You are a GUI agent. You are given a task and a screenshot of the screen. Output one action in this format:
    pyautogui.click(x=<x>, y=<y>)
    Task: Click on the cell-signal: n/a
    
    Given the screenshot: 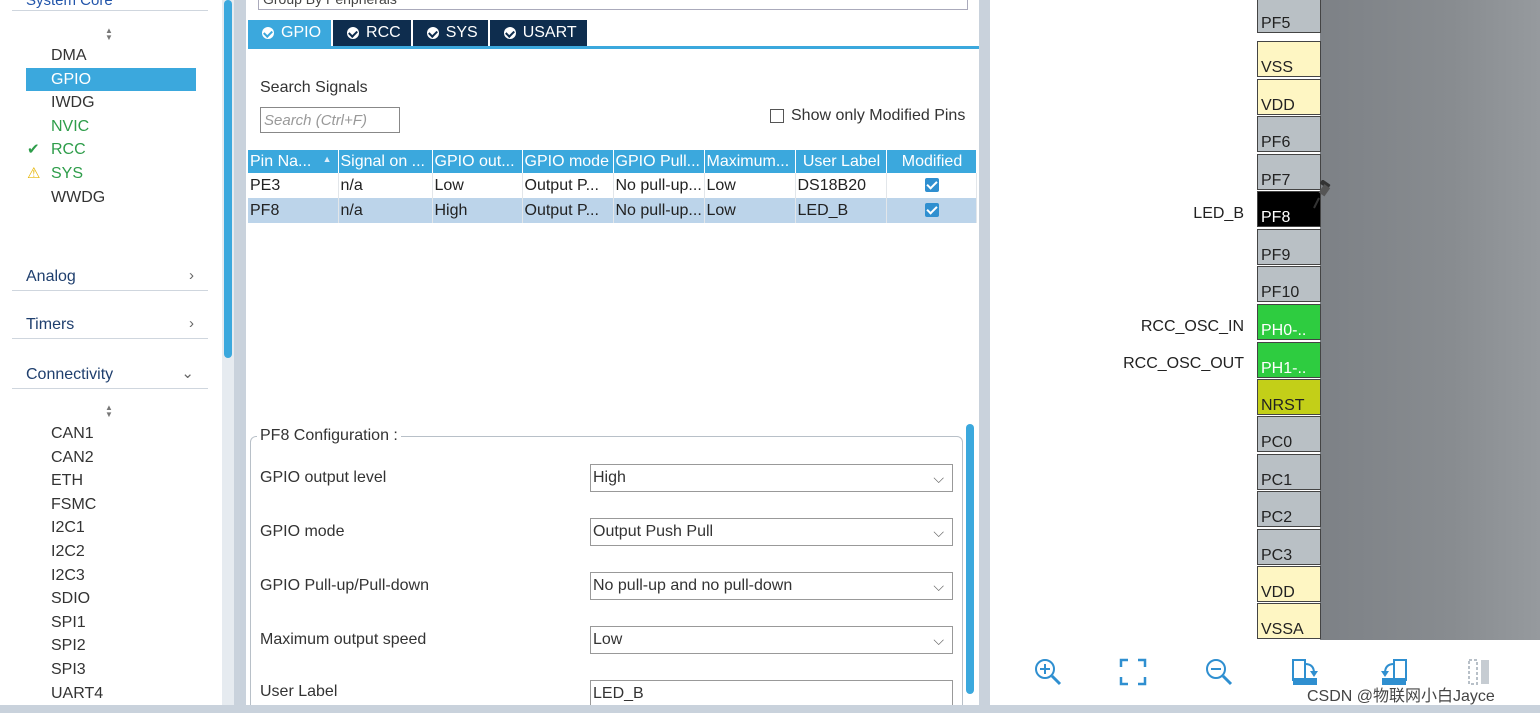 What is the action you would take?
    pyautogui.click(x=385, y=210)
    